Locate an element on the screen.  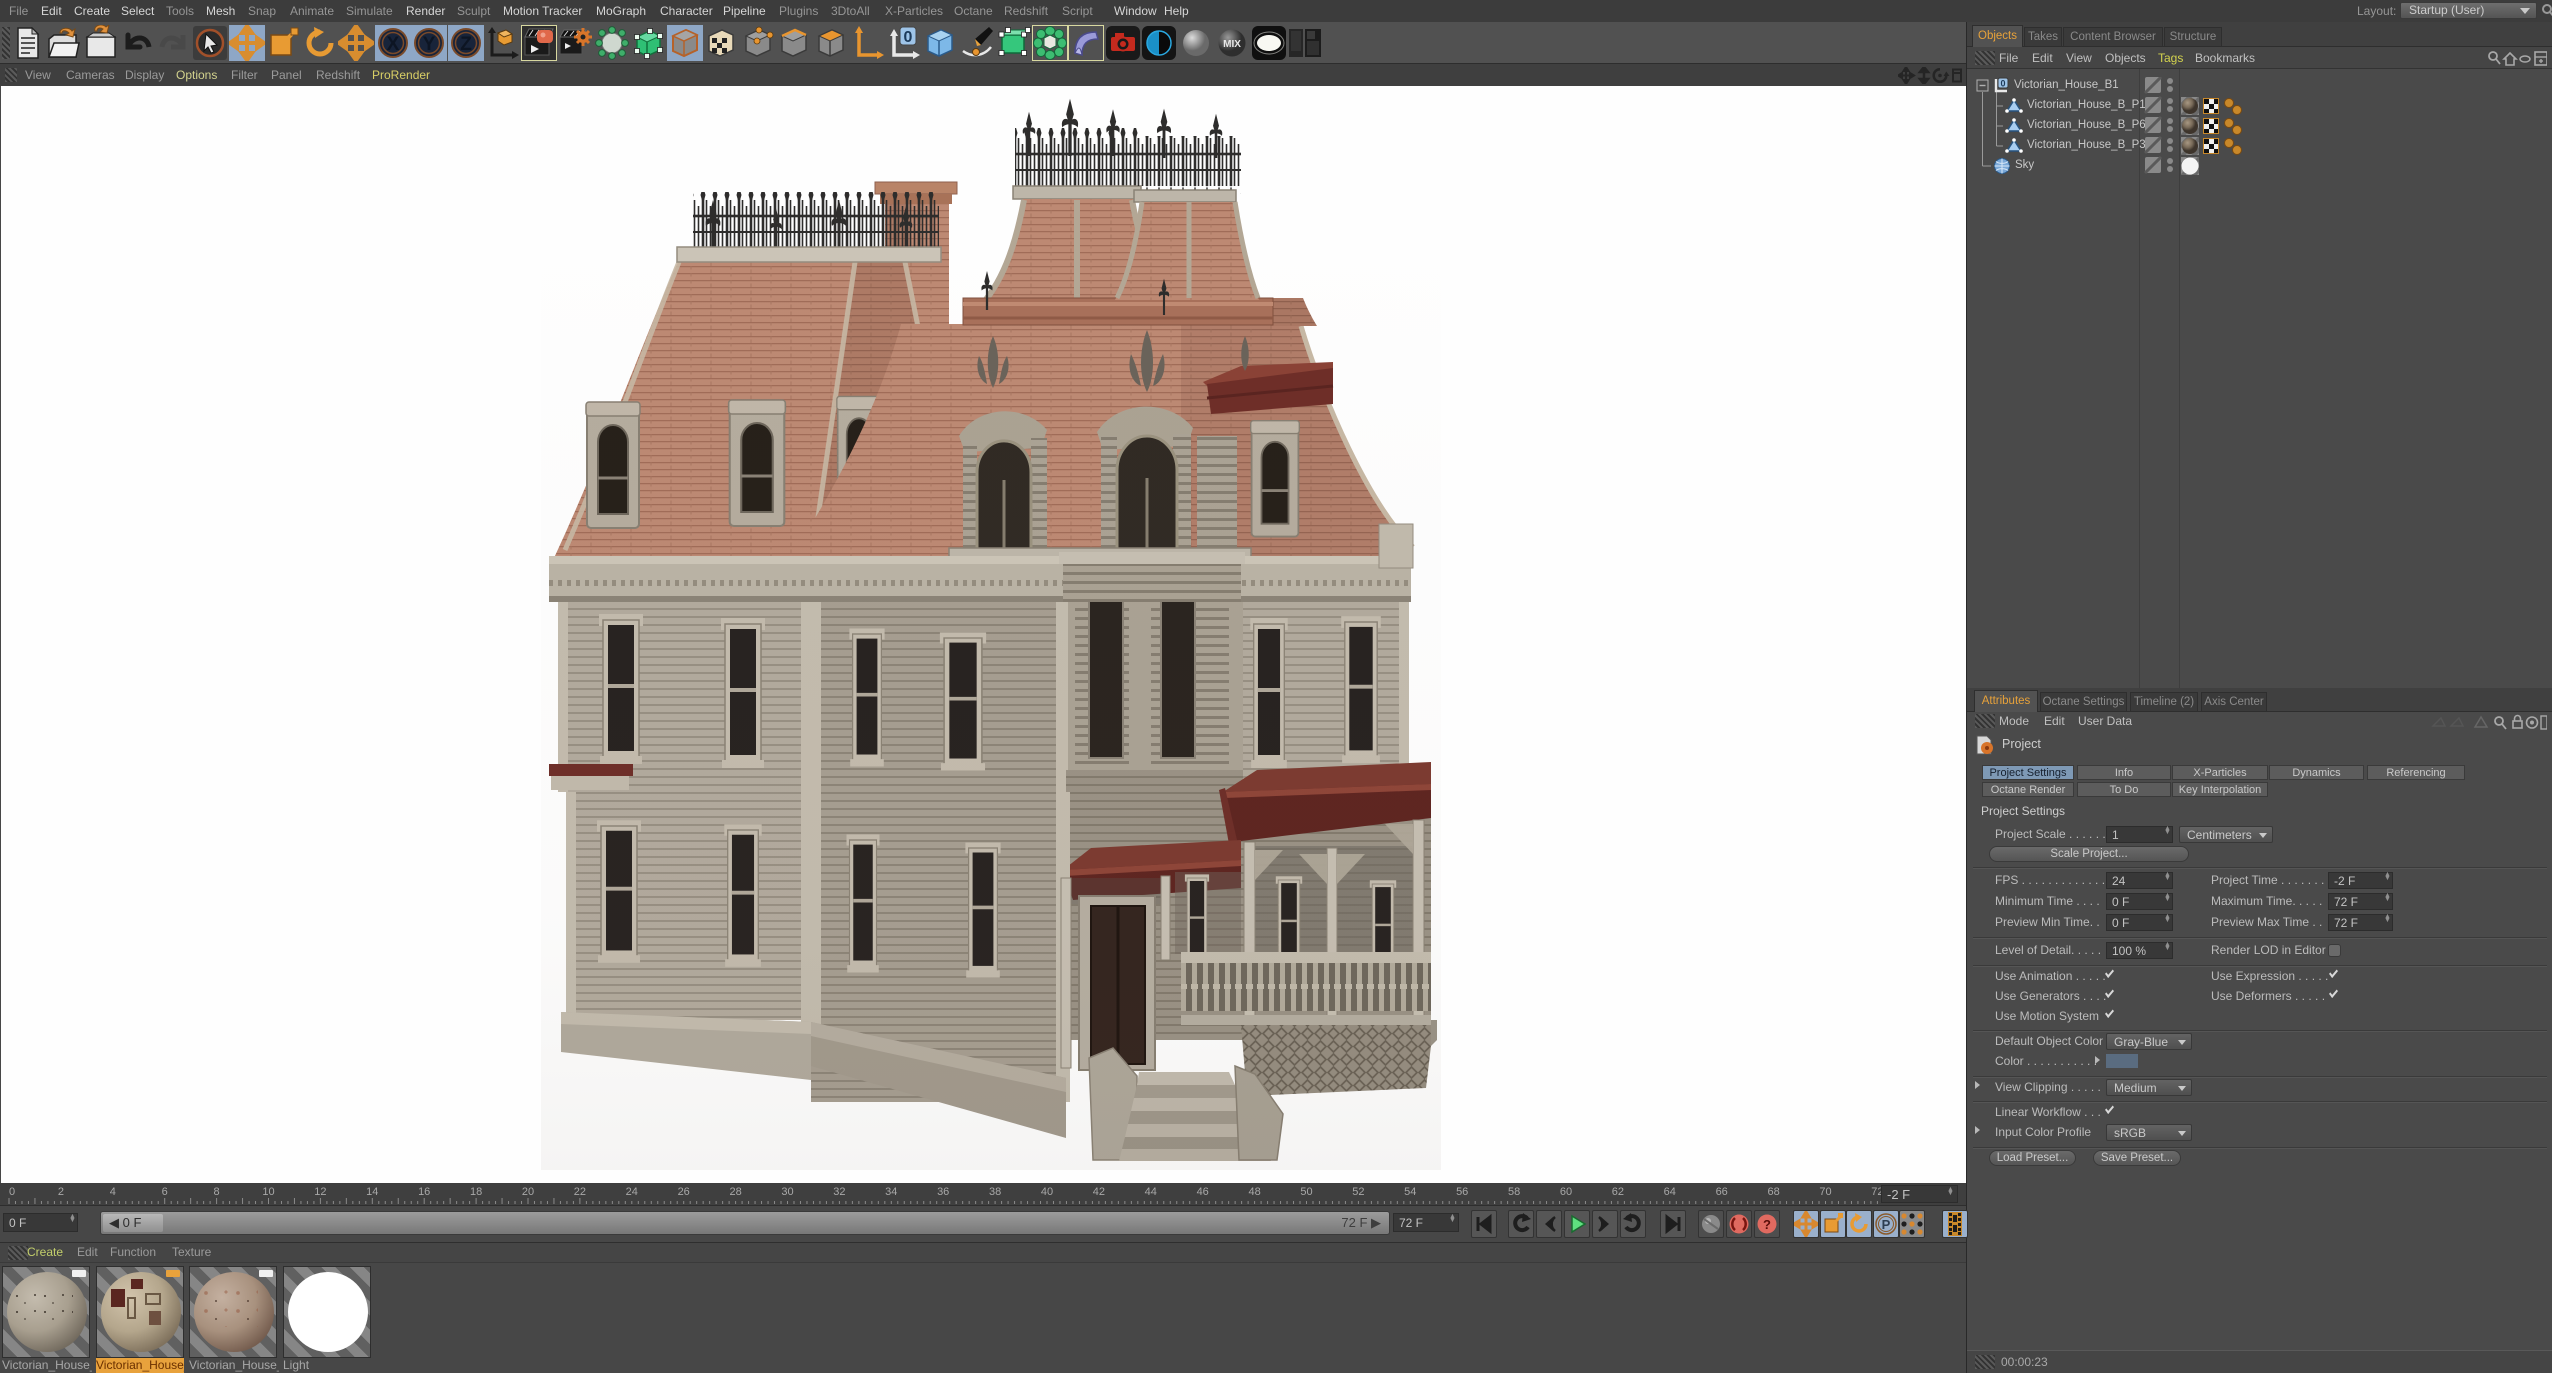
svg-text: 28 is located at coordinates (735, 1192).